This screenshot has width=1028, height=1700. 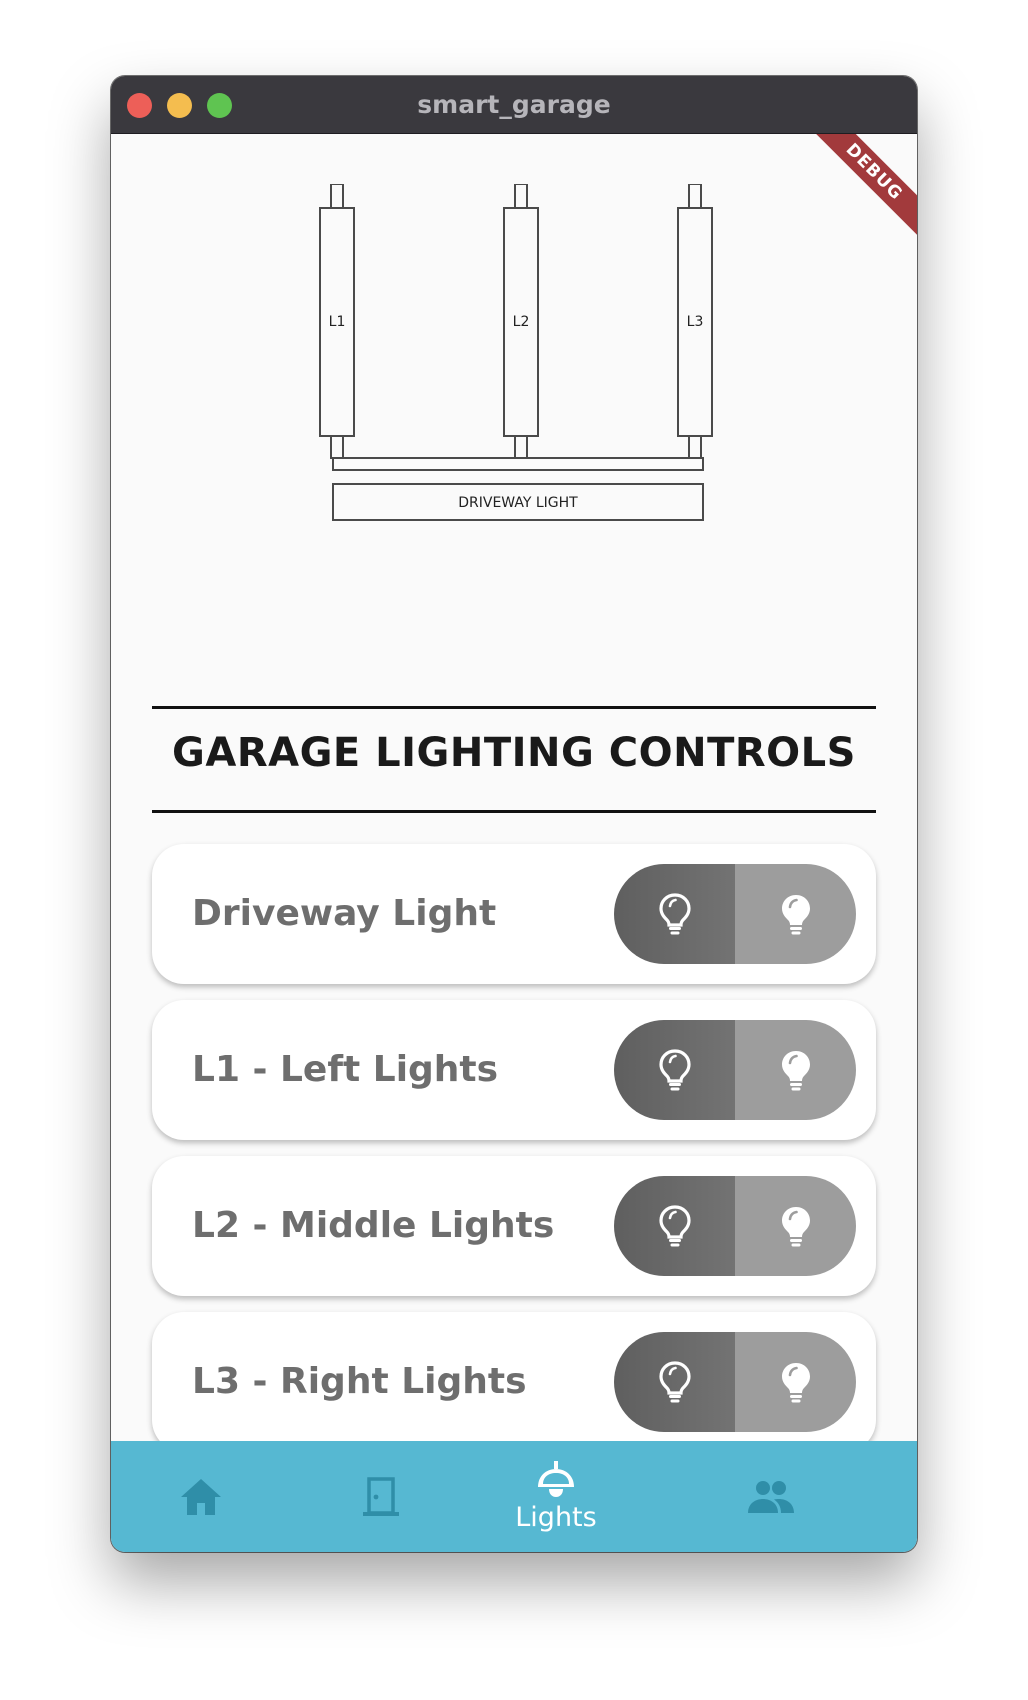 I want to click on bottom-navigation-bar: Lights, so click(x=514, y=1496).